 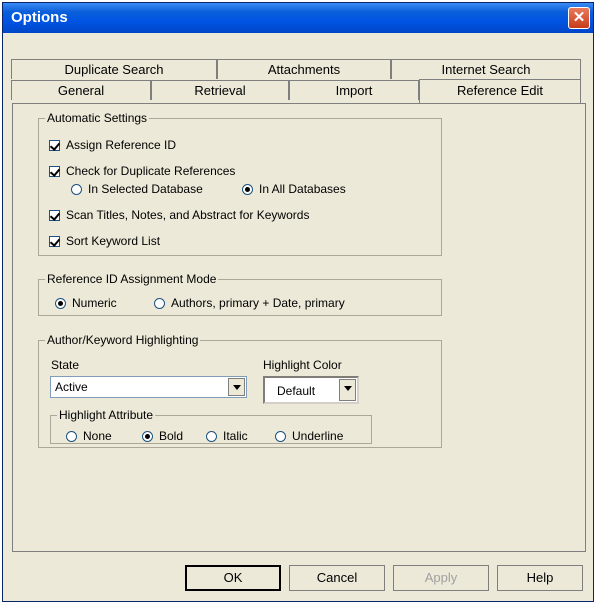 What do you see at coordinates (86, 303) in the screenshot?
I see `ref-id-numeric-radio: Numeric` at bounding box center [86, 303].